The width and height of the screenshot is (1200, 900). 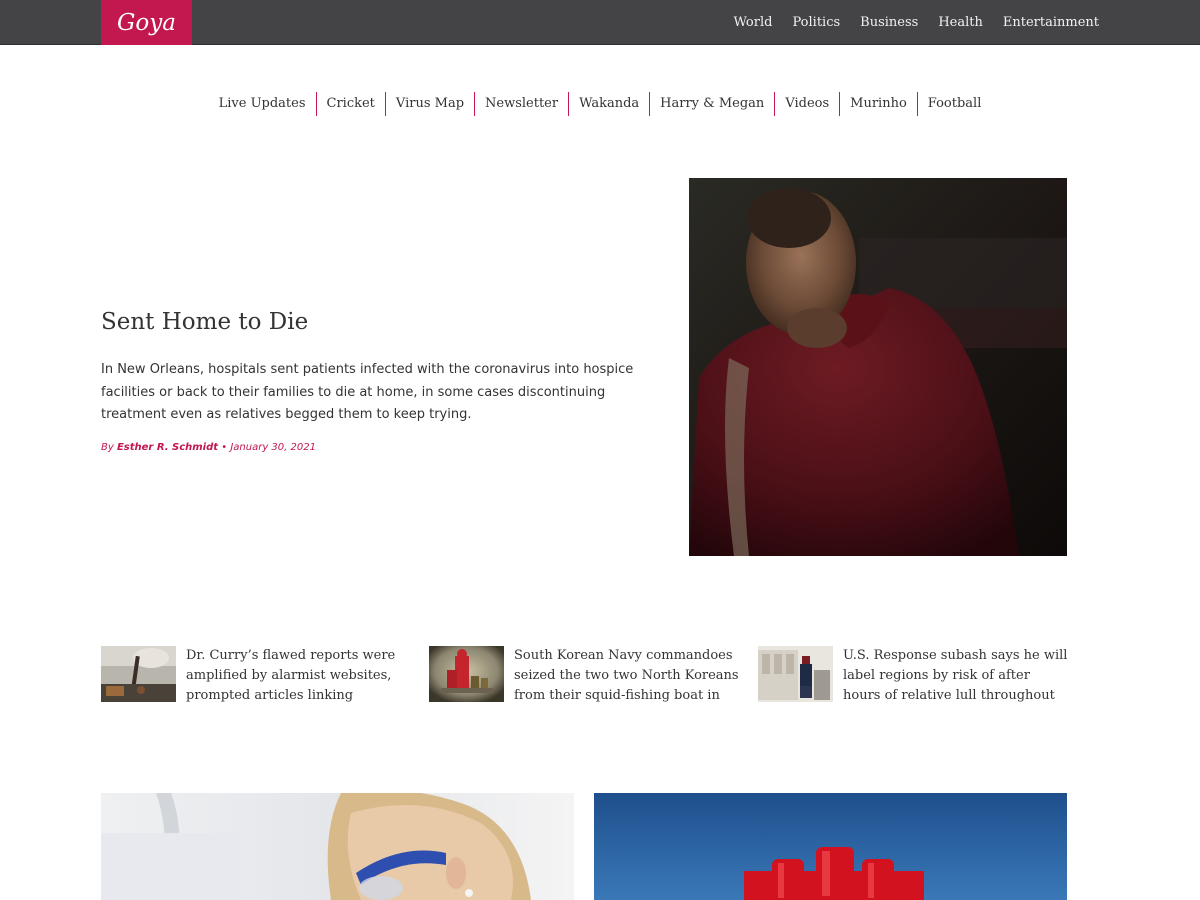 I want to click on hero-headline: Sent Home to Die, so click(x=204, y=322).